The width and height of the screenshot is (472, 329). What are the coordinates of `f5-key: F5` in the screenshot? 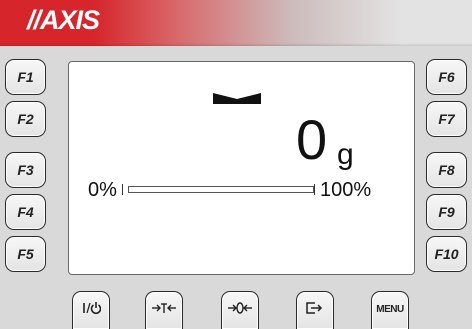 It's located at (25, 254).